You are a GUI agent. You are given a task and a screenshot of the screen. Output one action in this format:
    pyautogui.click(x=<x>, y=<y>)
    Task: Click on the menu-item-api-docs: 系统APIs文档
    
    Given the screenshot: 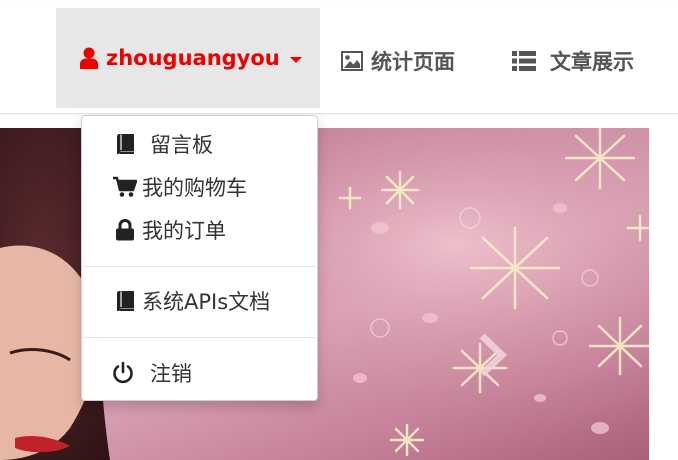 What is the action you would take?
    pyautogui.click(x=199, y=301)
    